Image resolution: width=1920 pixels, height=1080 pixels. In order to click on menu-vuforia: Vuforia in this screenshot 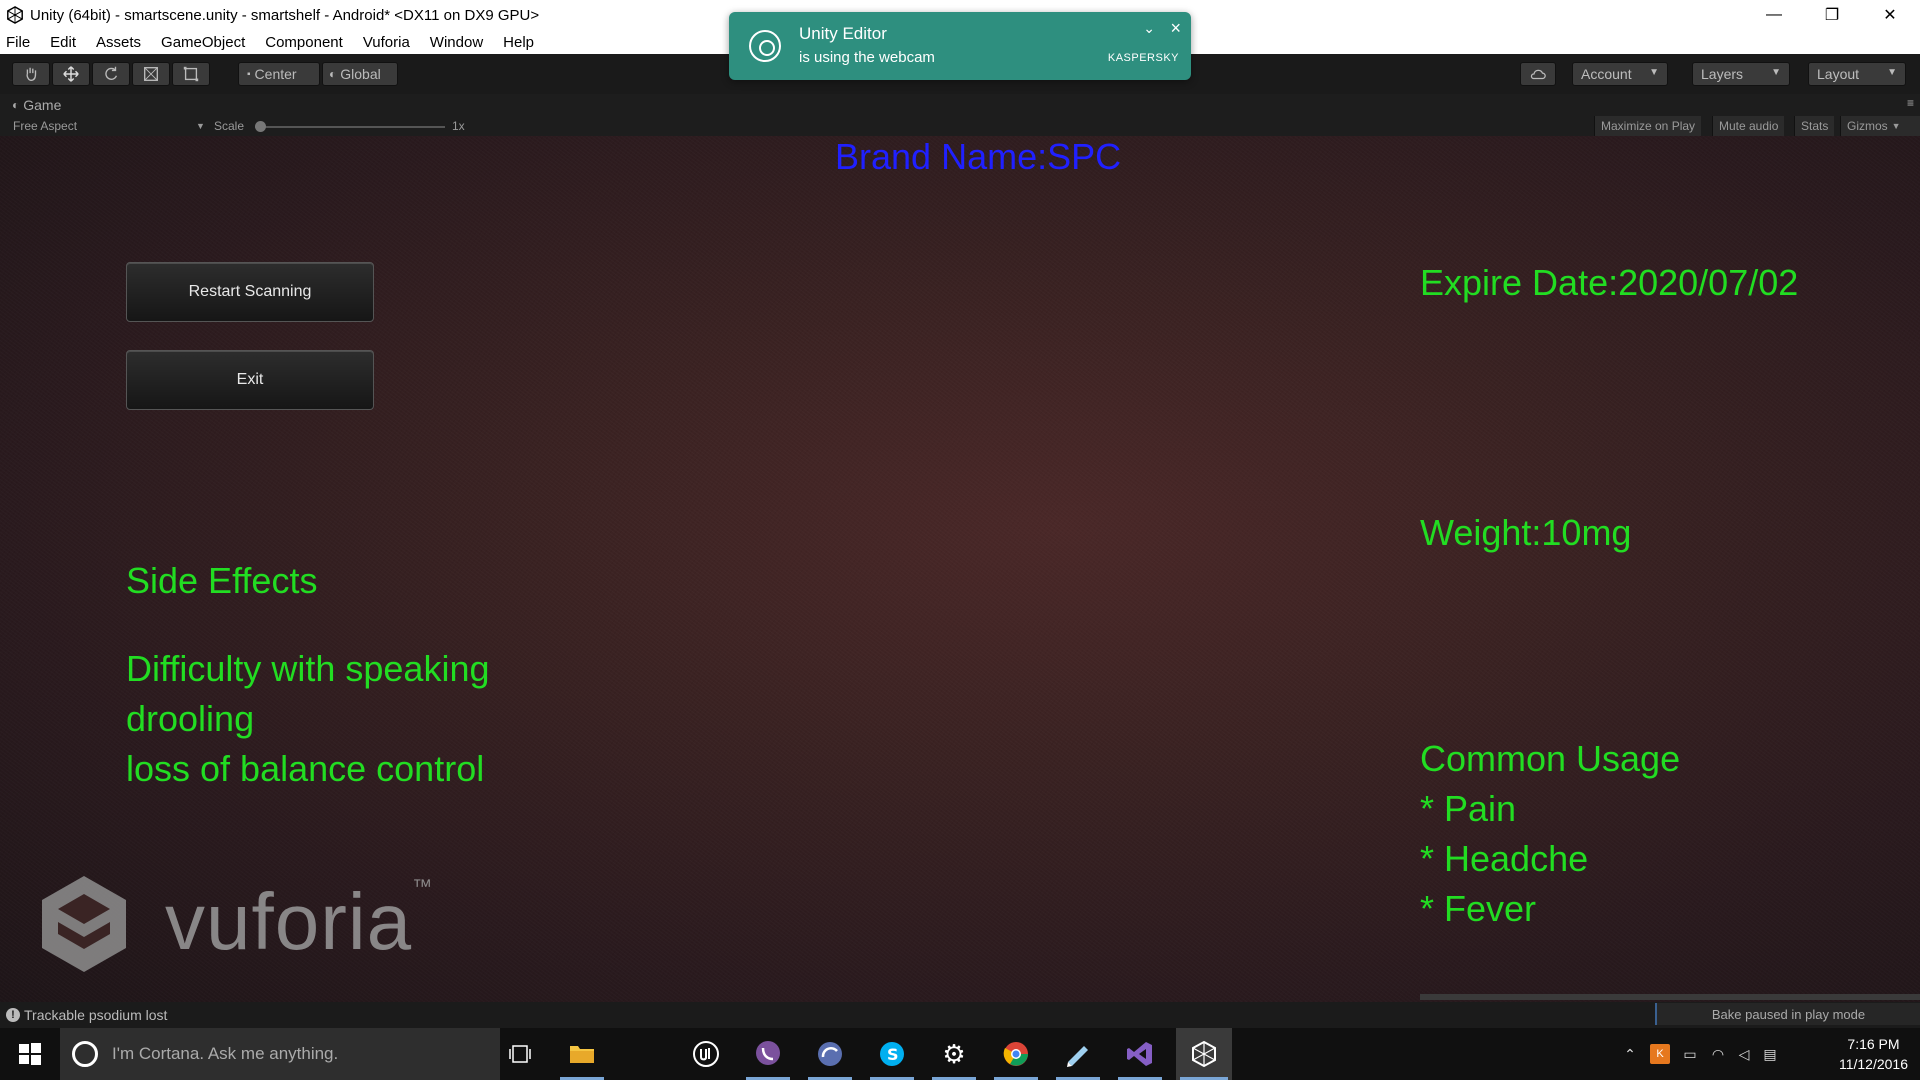, I will do `click(386, 42)`.